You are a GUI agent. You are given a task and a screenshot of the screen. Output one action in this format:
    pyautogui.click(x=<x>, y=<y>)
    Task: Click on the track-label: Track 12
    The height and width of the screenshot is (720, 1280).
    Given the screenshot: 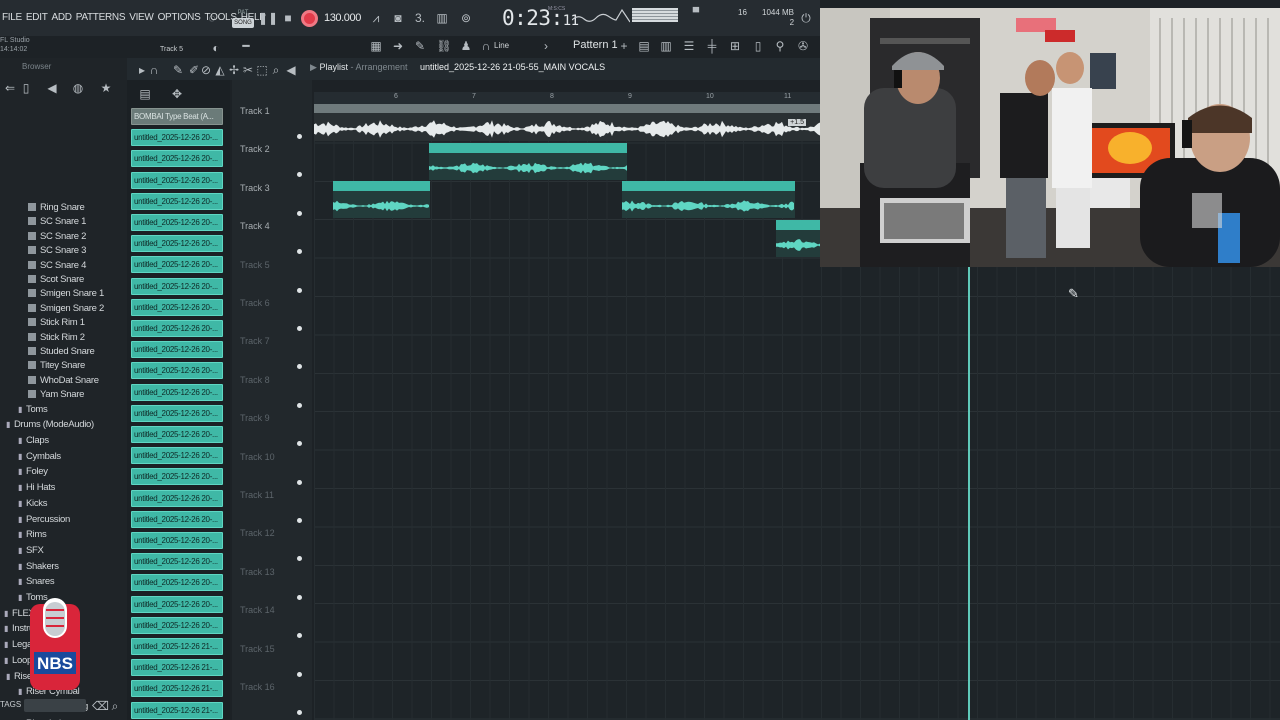 What is the action you would take?
    pyautogui.click(x=257, y=533)
    